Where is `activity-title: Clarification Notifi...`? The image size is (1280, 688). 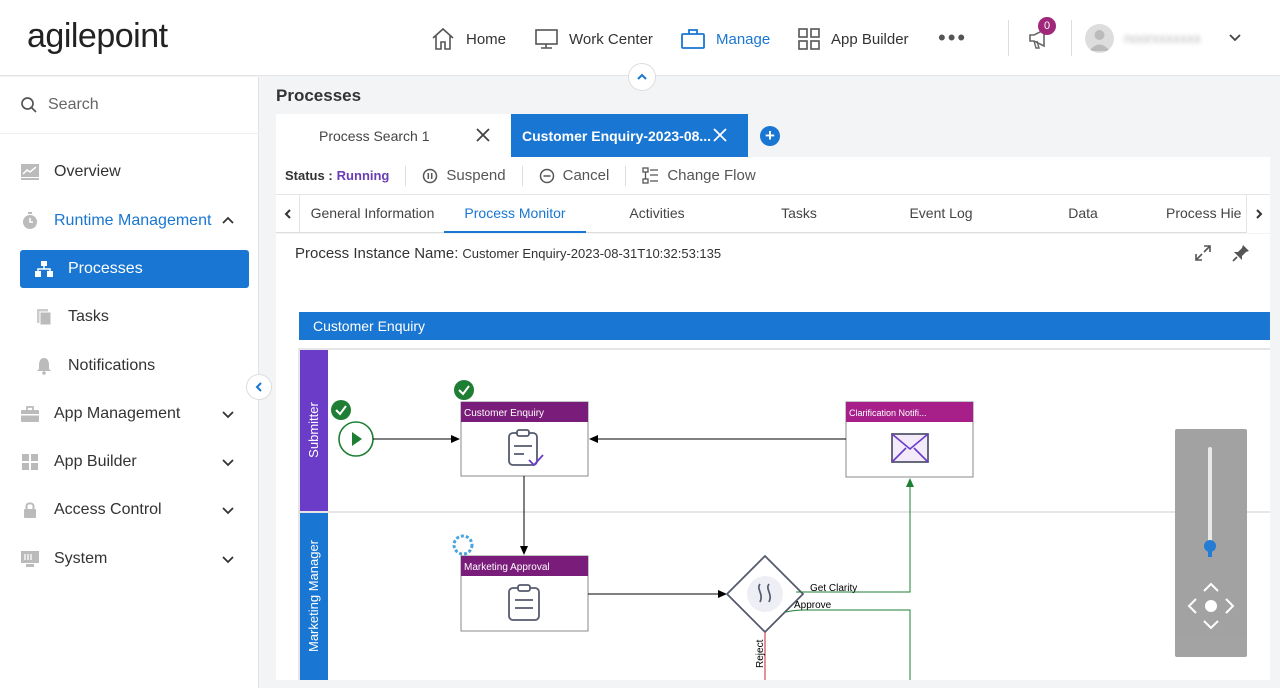
activity-title: Clarification Notifi... is located at coordinates (888, 413).